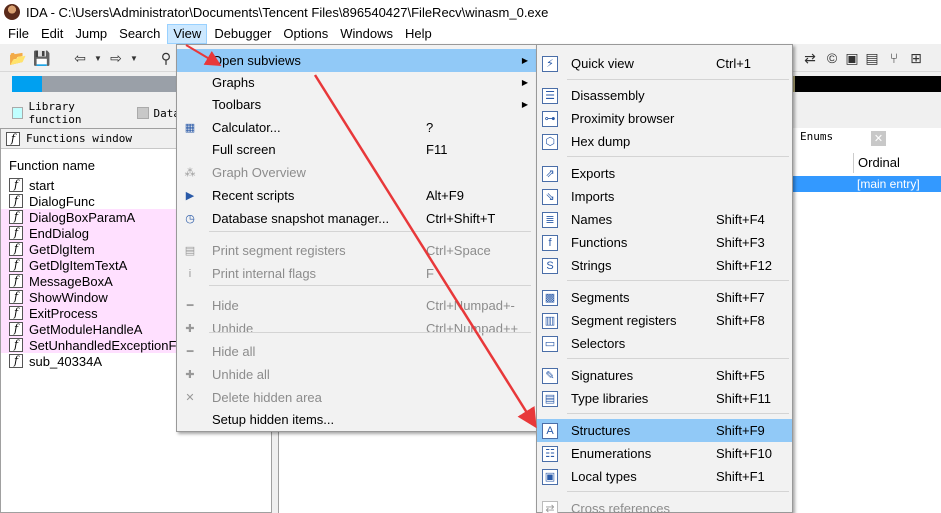  What do you see at coordinates (470, 305) in the screenshot?
I see `menu-item-shortcut: Ctrl+Numpad+-` at bounding box center [470, 305].